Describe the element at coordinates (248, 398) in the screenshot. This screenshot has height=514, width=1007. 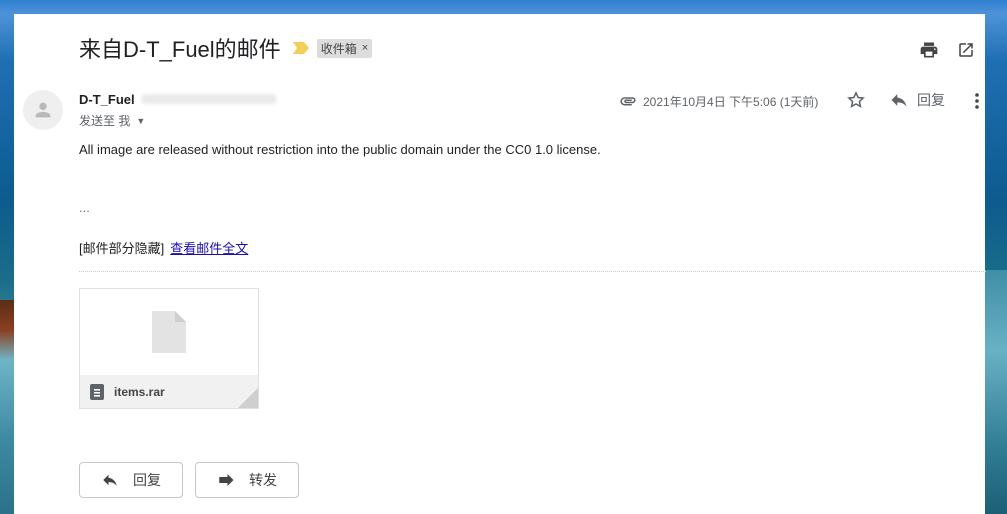
I see `attachment-corner-fold` at that location.